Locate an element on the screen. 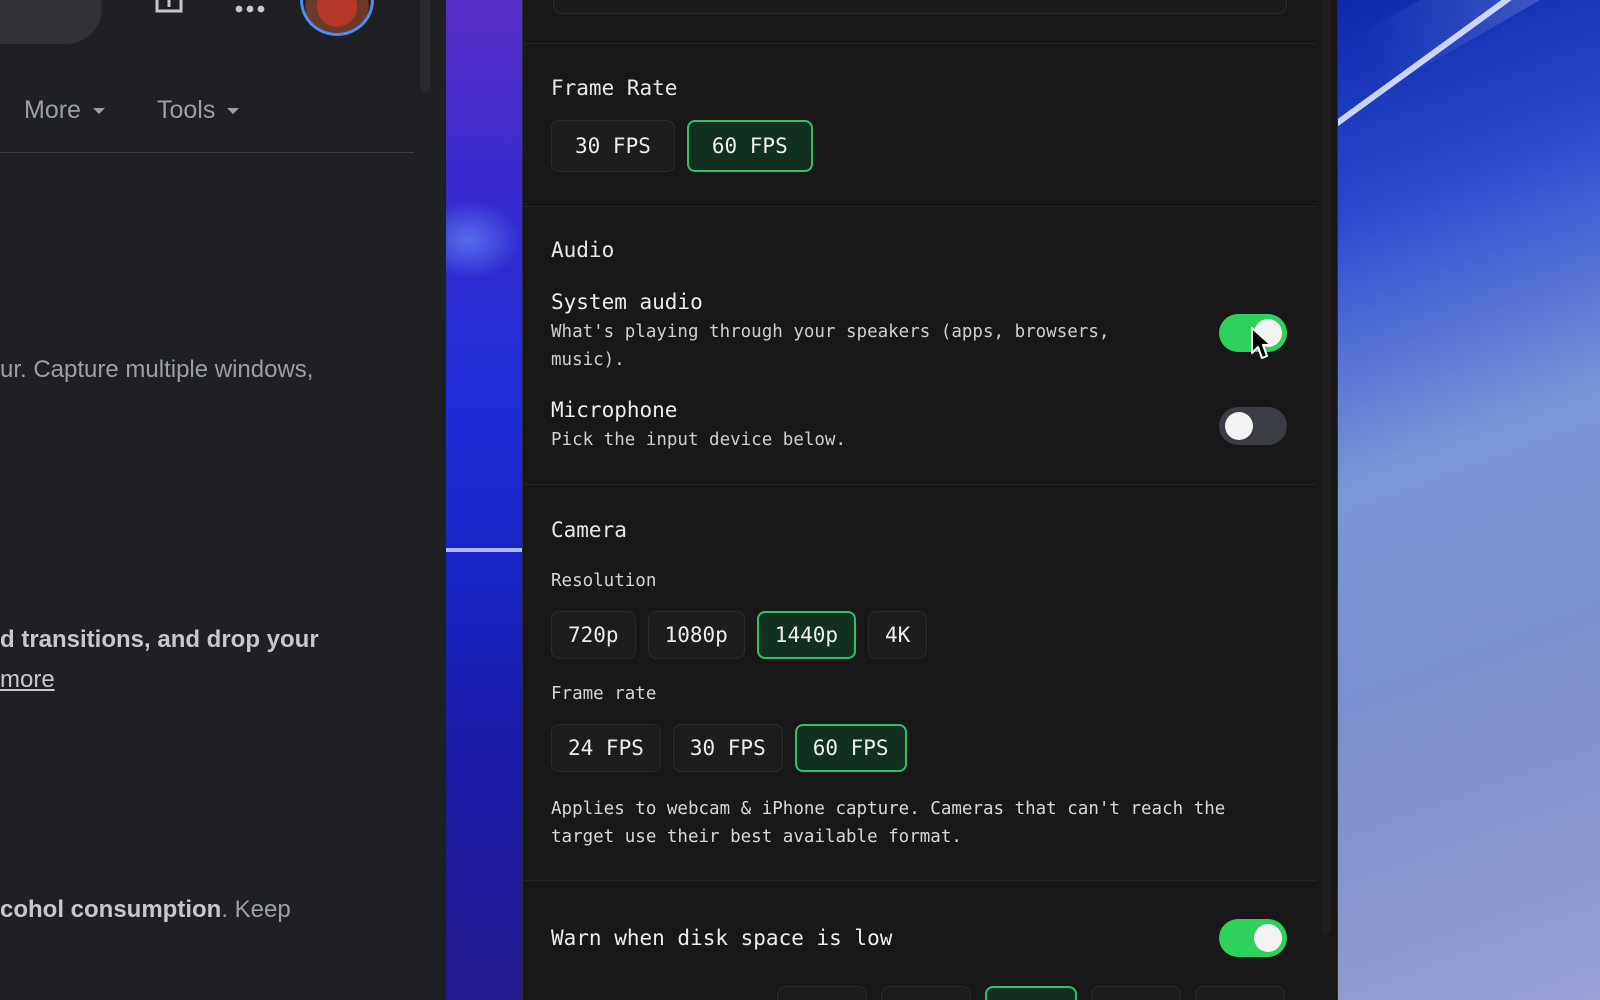 This screenshot has height=1000, width=1600. camera-frame-rate-options: 24 FPS 30 FPS 60 FPS is located at coordinates (729, 748).